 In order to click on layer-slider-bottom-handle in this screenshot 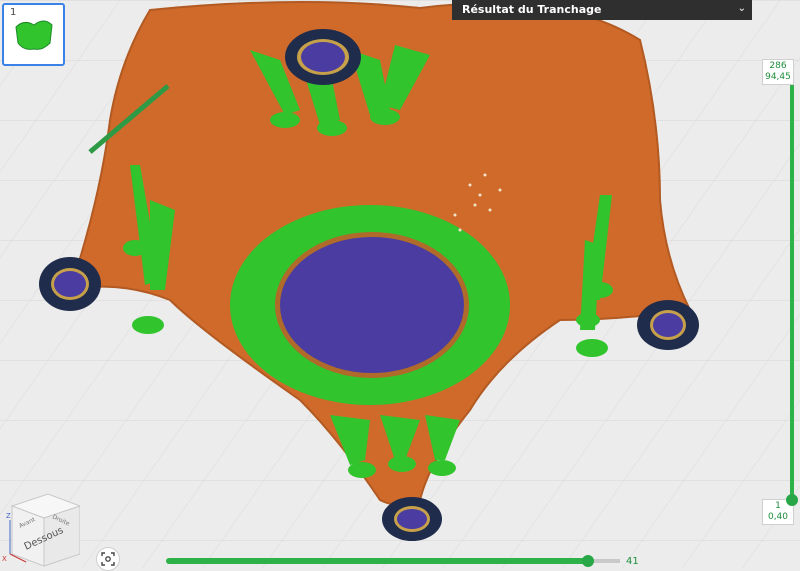, I will do `click(792, 500)`.